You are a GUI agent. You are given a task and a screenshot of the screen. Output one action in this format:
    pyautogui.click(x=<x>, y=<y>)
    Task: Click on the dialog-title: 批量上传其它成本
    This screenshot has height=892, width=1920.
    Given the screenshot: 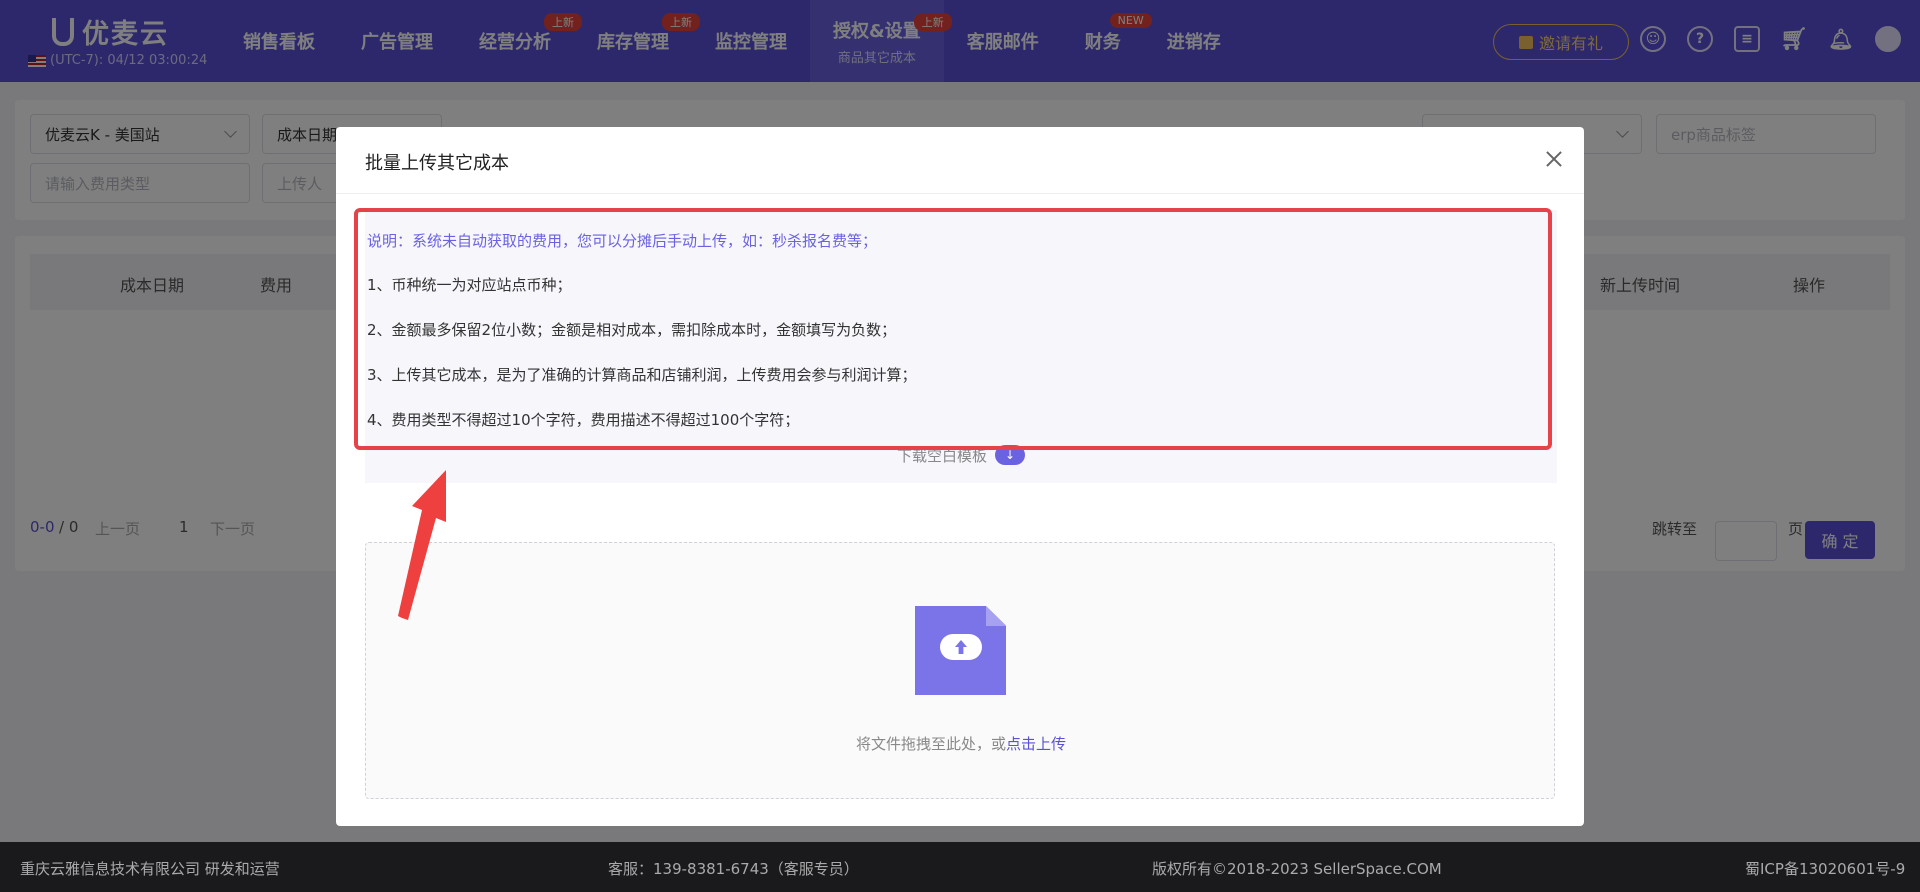 What is the action you would take?
    pyautogui.click(x=437, y=163)
    